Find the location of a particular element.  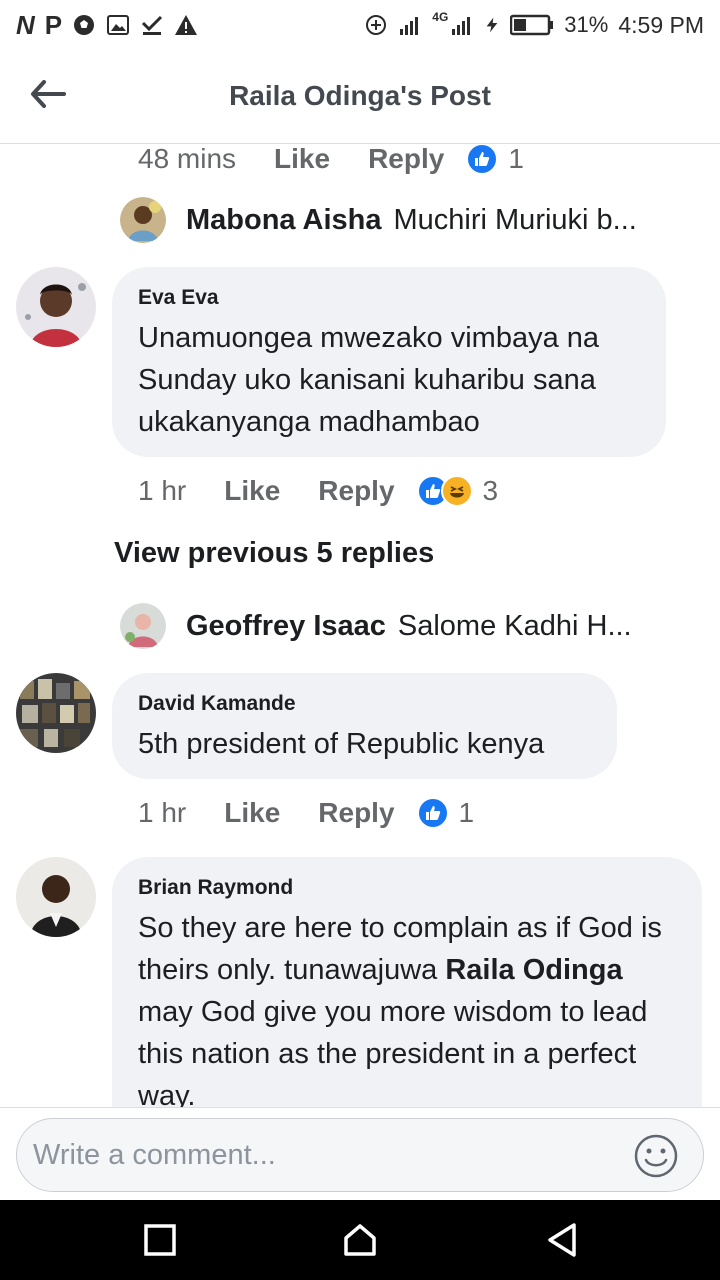

signal-icon is located at coordinates (409, 26).